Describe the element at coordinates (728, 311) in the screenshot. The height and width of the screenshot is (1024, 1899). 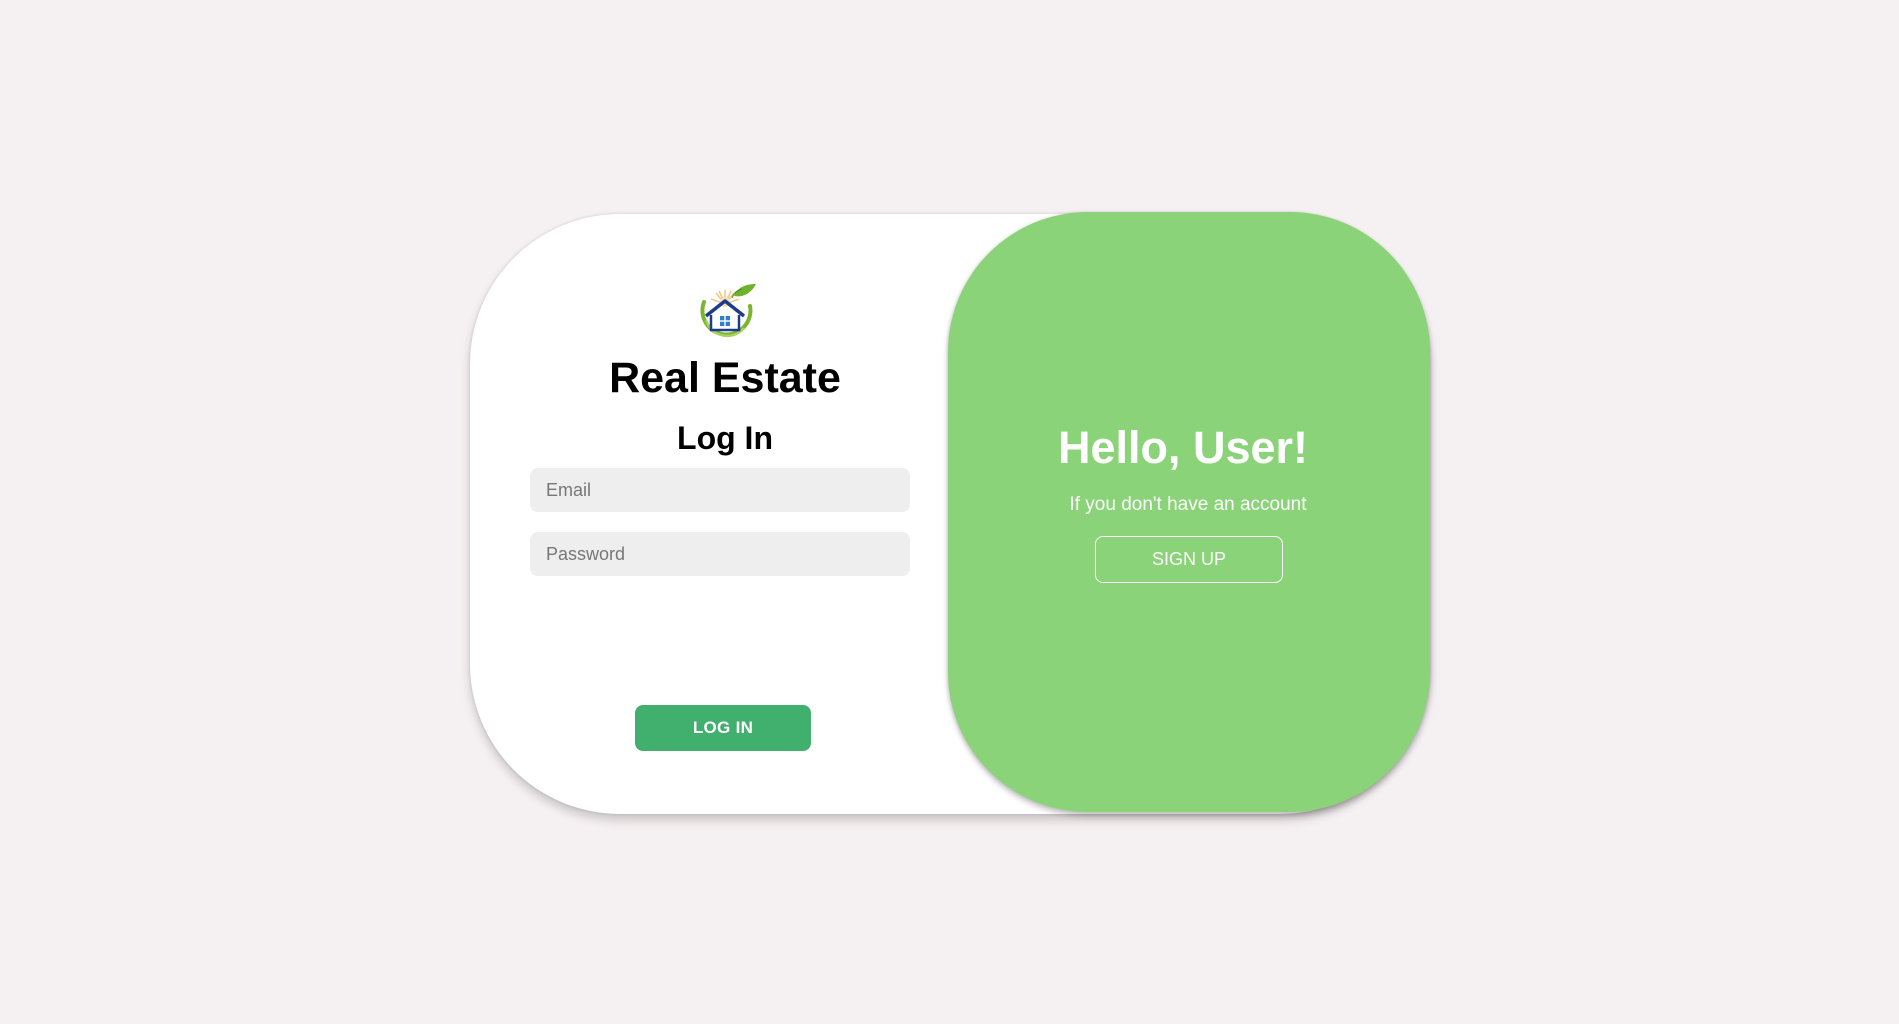
I see `house-sun-leaf-logo-icon` at that location.